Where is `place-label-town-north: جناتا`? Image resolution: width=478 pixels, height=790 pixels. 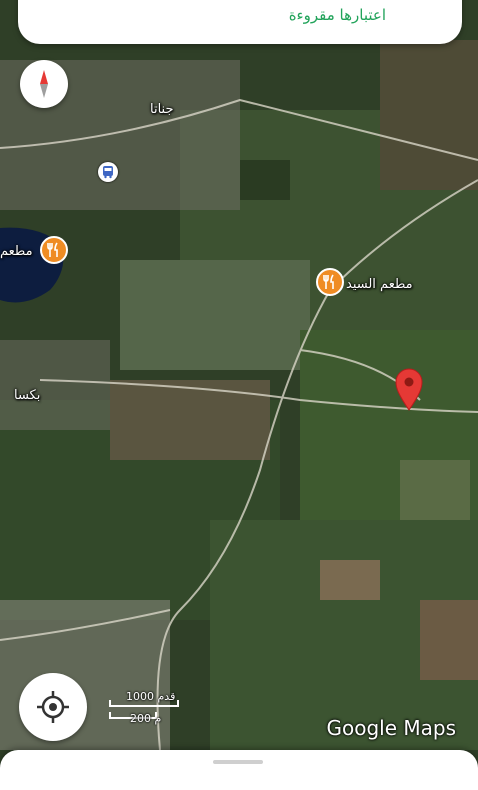
place-label-town-north: جناتا is located at coordinates (162, 109).